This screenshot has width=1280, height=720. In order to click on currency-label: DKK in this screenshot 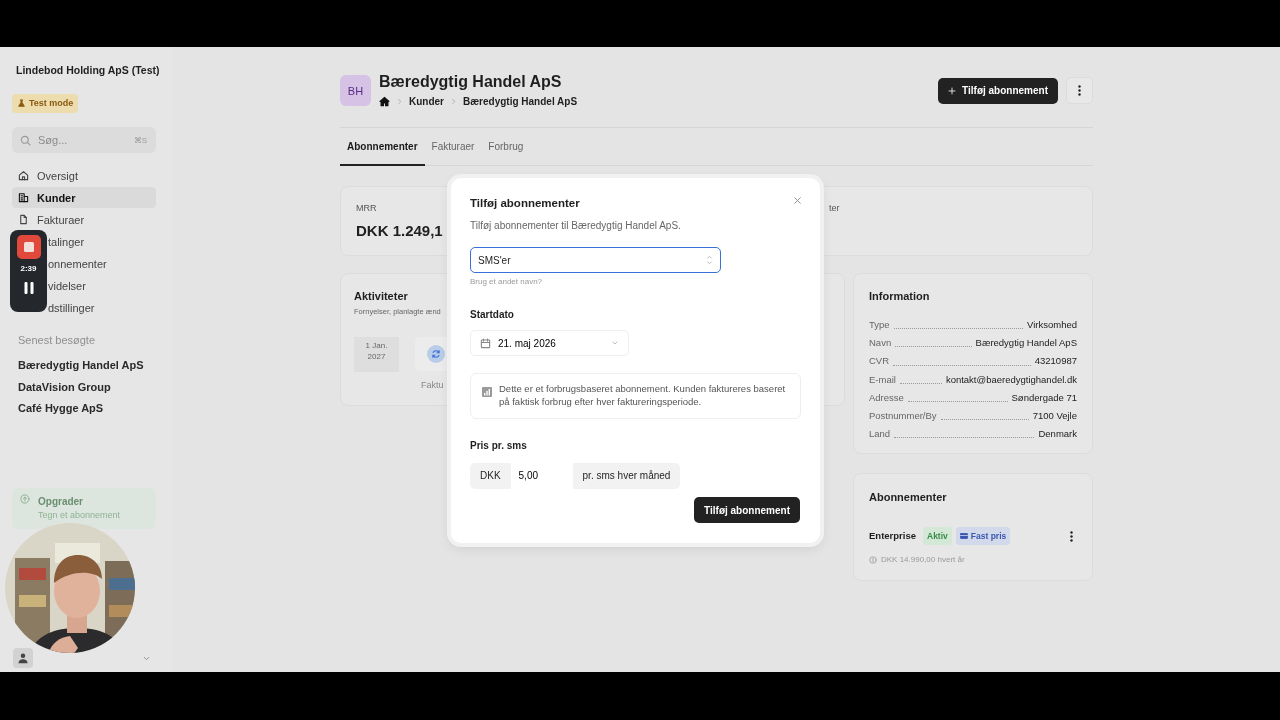, I will do `click(490, 475)`.